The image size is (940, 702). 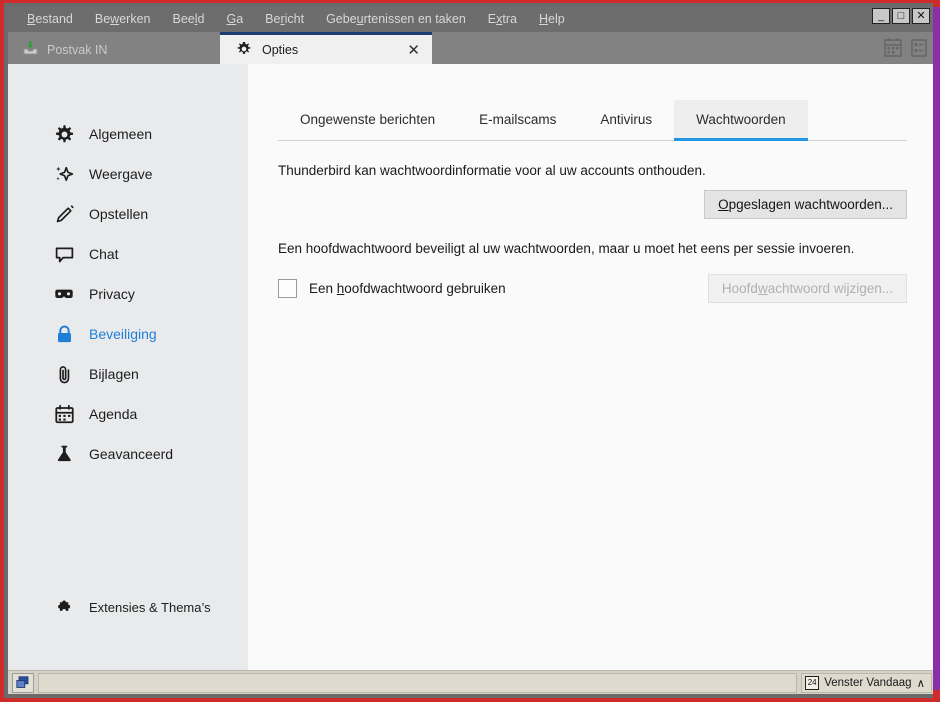 I want to click on close-button: ✕, so click(x=921, y=16).